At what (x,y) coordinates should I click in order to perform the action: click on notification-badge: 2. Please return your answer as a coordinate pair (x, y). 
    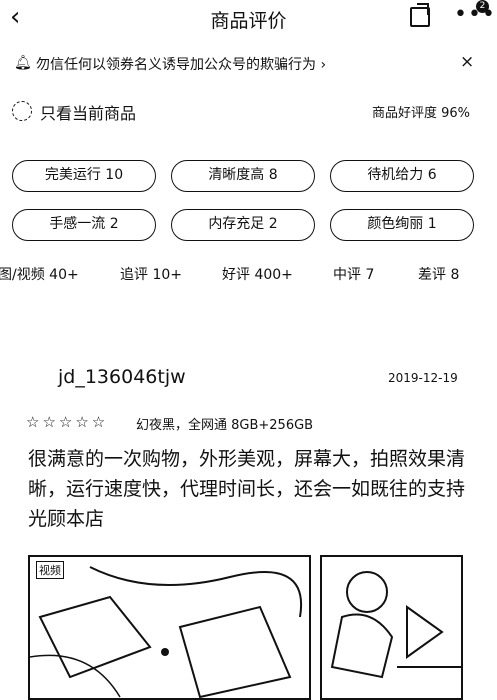
    Looking at the image, I should click on (482, 6).